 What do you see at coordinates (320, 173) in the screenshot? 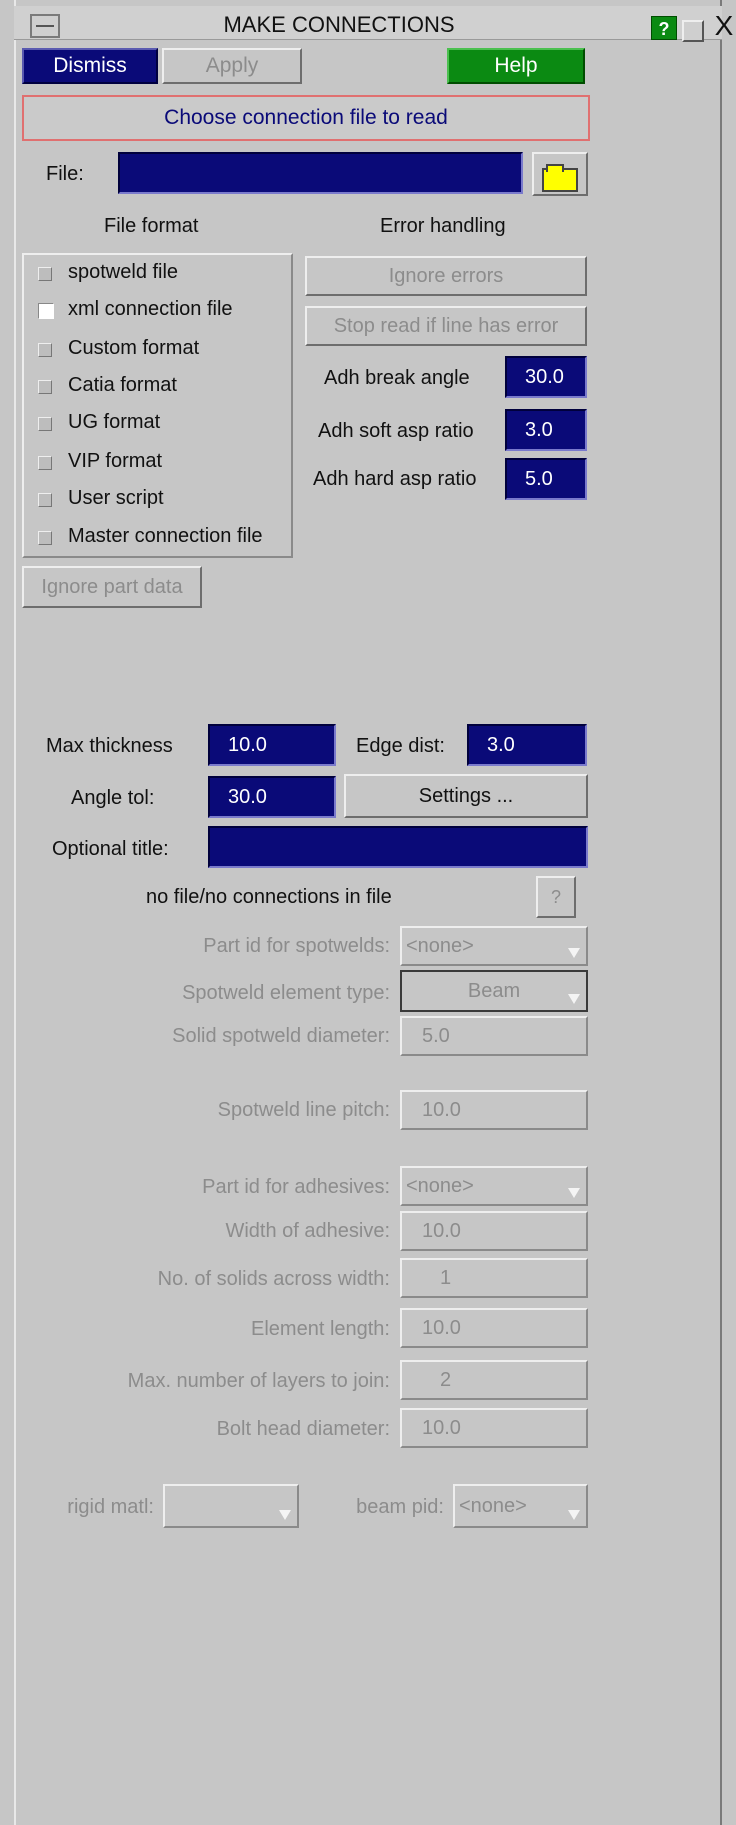
I see `file-input` at bounding box center [320, 173].